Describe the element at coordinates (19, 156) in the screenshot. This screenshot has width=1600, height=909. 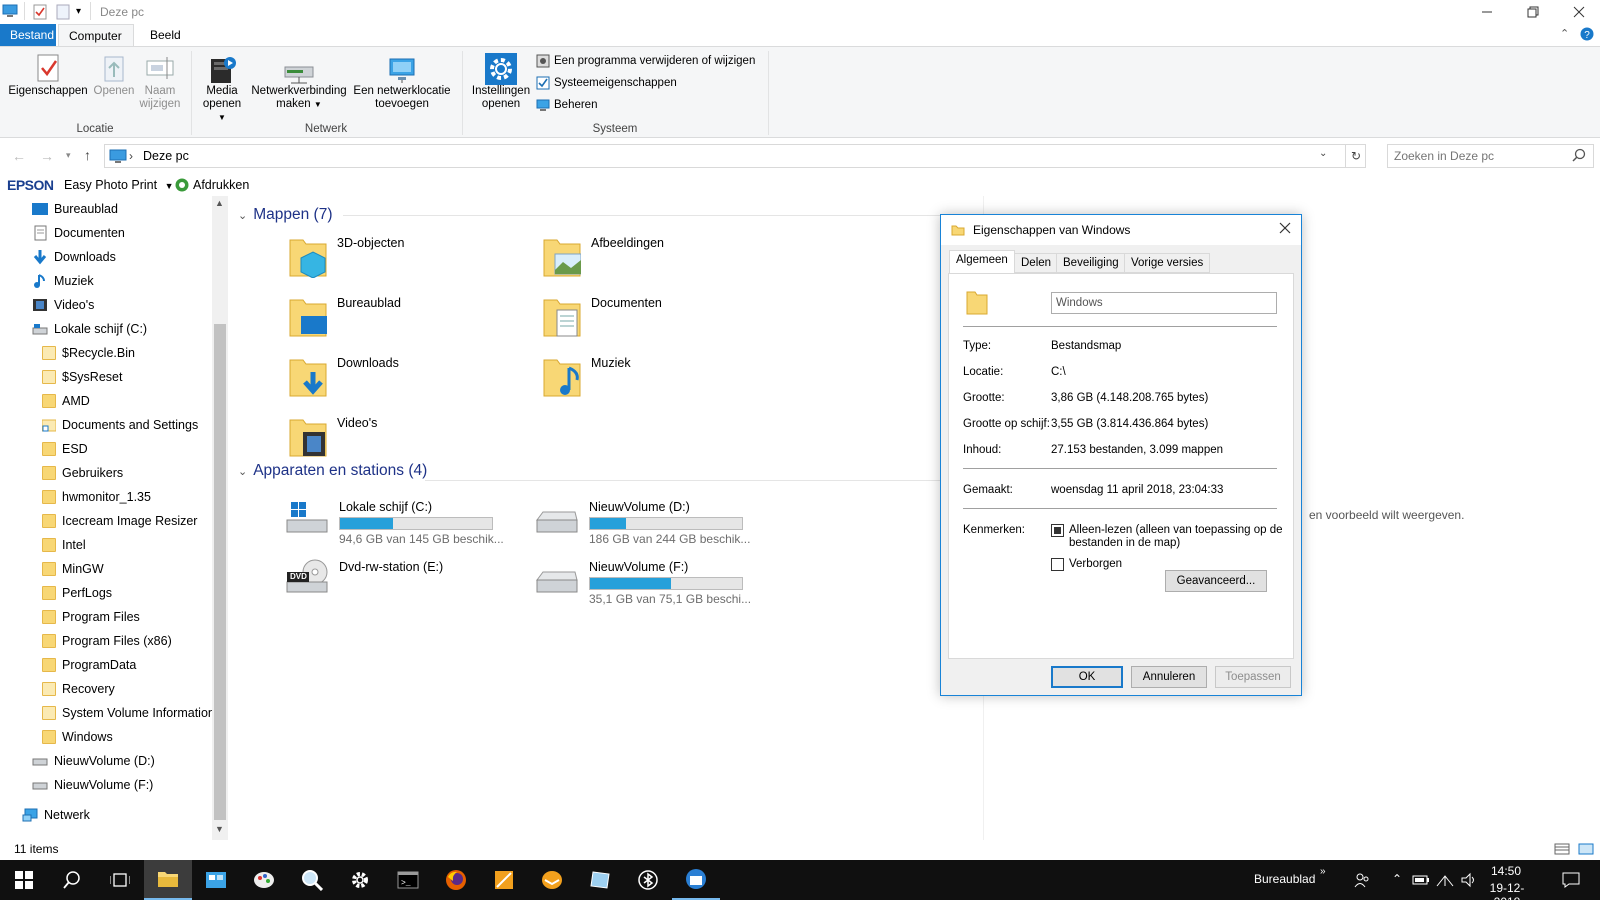
I see `back-arrow-icon: ←` at that location.